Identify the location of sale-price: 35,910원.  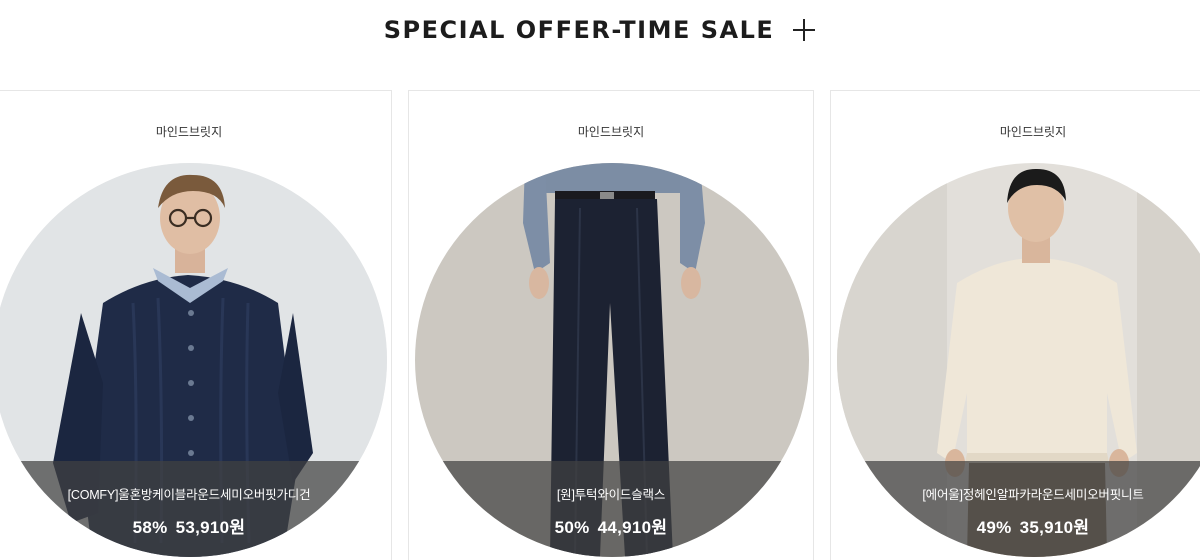
(1054, 527).